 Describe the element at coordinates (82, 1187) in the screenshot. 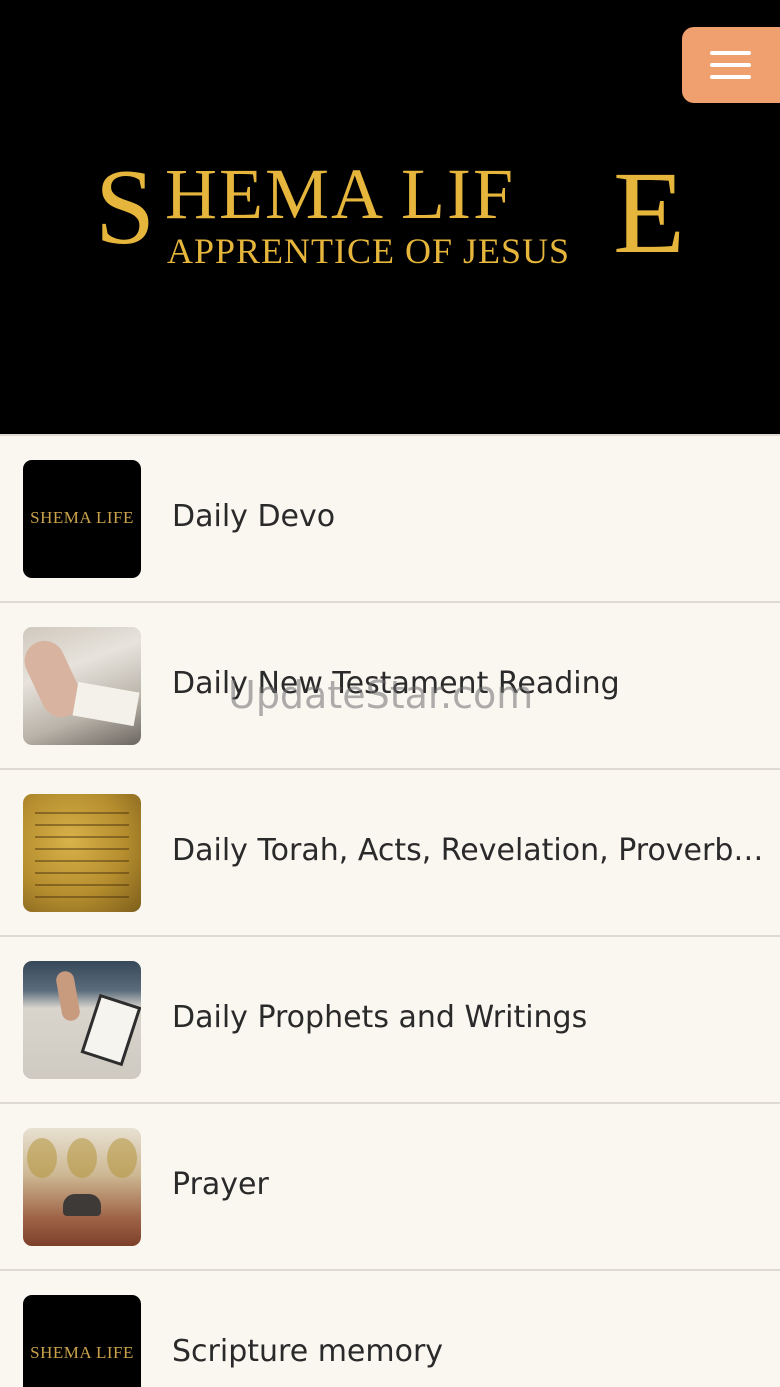

I see `kneeling-prayer-thumbnail` at that location.